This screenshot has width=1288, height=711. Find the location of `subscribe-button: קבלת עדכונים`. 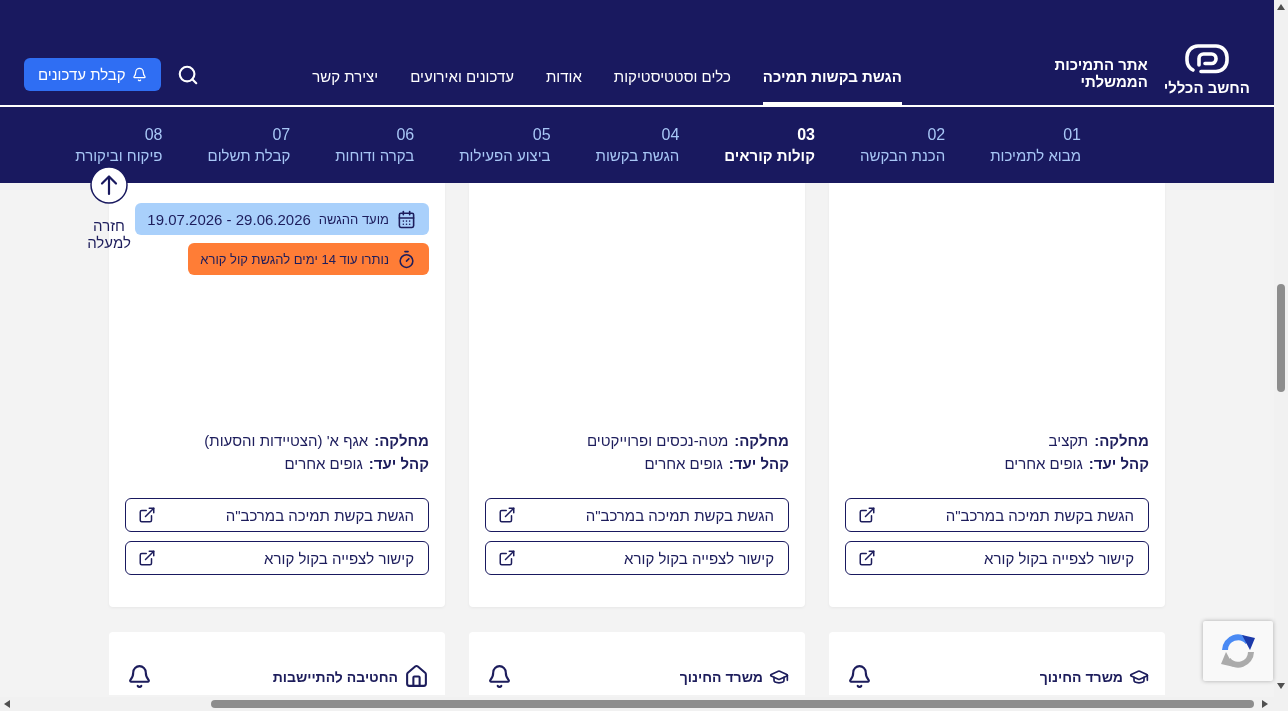

subscribe-button: קבלת עדכונים is located at coordinates (92, 74).